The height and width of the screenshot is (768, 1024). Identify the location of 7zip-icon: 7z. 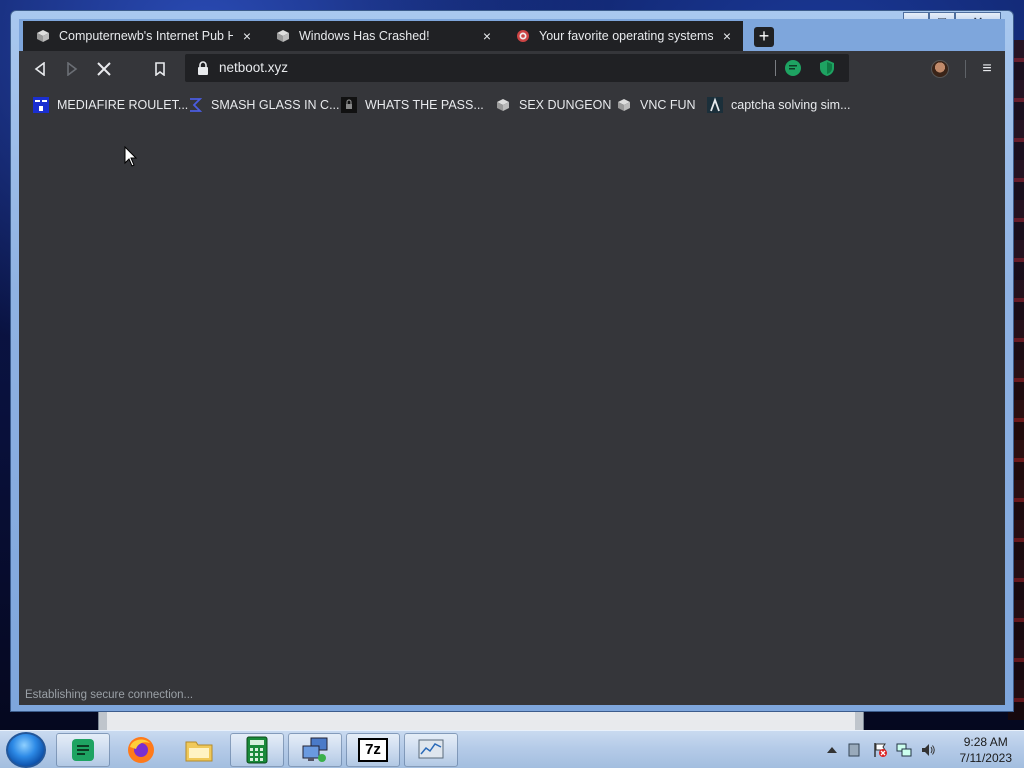
(373, 750).